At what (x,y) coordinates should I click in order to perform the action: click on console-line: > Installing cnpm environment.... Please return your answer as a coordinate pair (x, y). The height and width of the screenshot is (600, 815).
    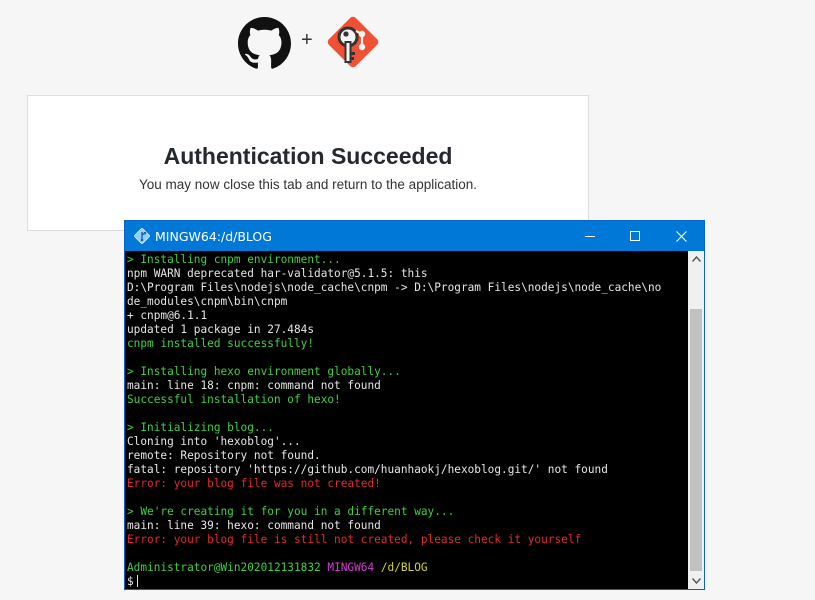
    Looking at the image, I should click on (407, 260).